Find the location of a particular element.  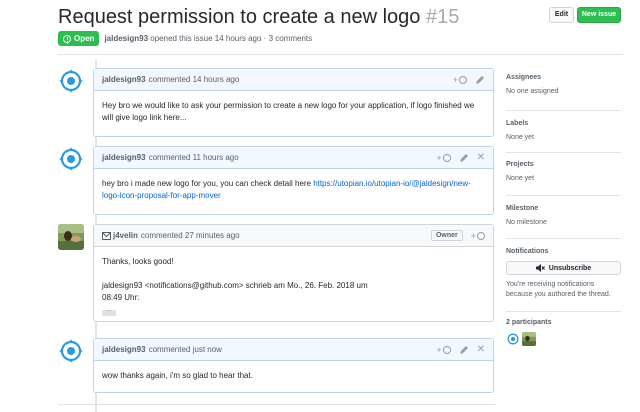

sidebar-participants: 2 participants is located at coordinates (563, 332).